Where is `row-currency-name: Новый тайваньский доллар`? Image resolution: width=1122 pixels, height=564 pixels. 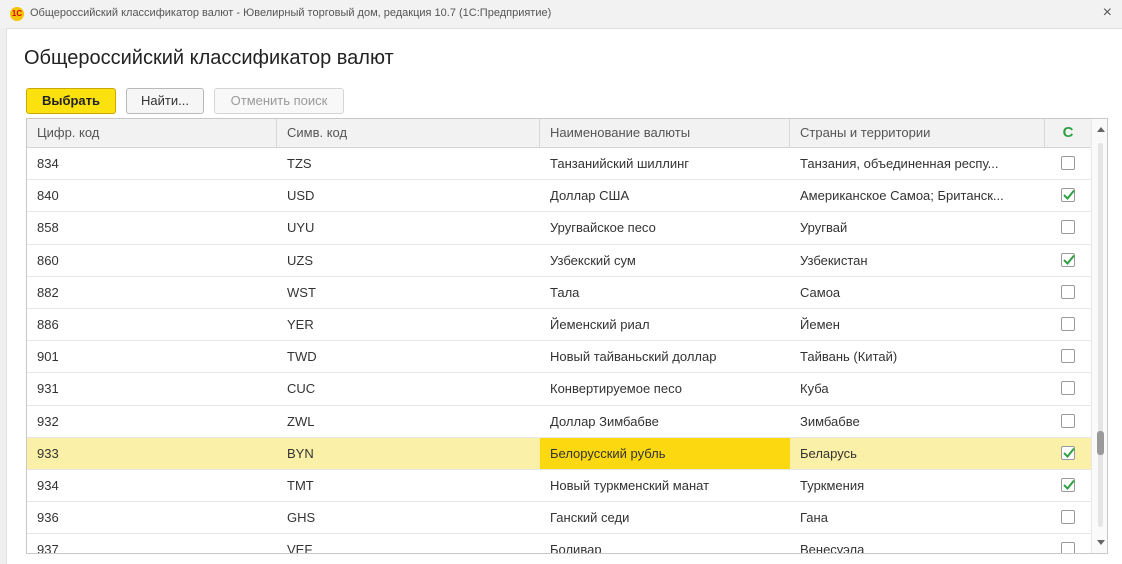
row-currency-name: Новый тайваньский доллар is located at coordinates (633, 357).